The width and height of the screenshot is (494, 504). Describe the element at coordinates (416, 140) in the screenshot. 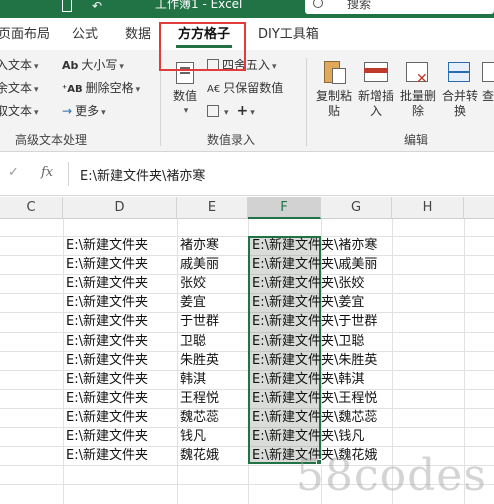

I see `edit-group-label: 编辑` at that location.